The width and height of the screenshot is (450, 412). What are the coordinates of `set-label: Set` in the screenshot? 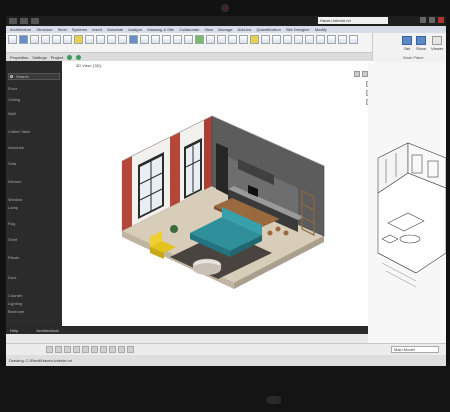 It's located at (406, 48).